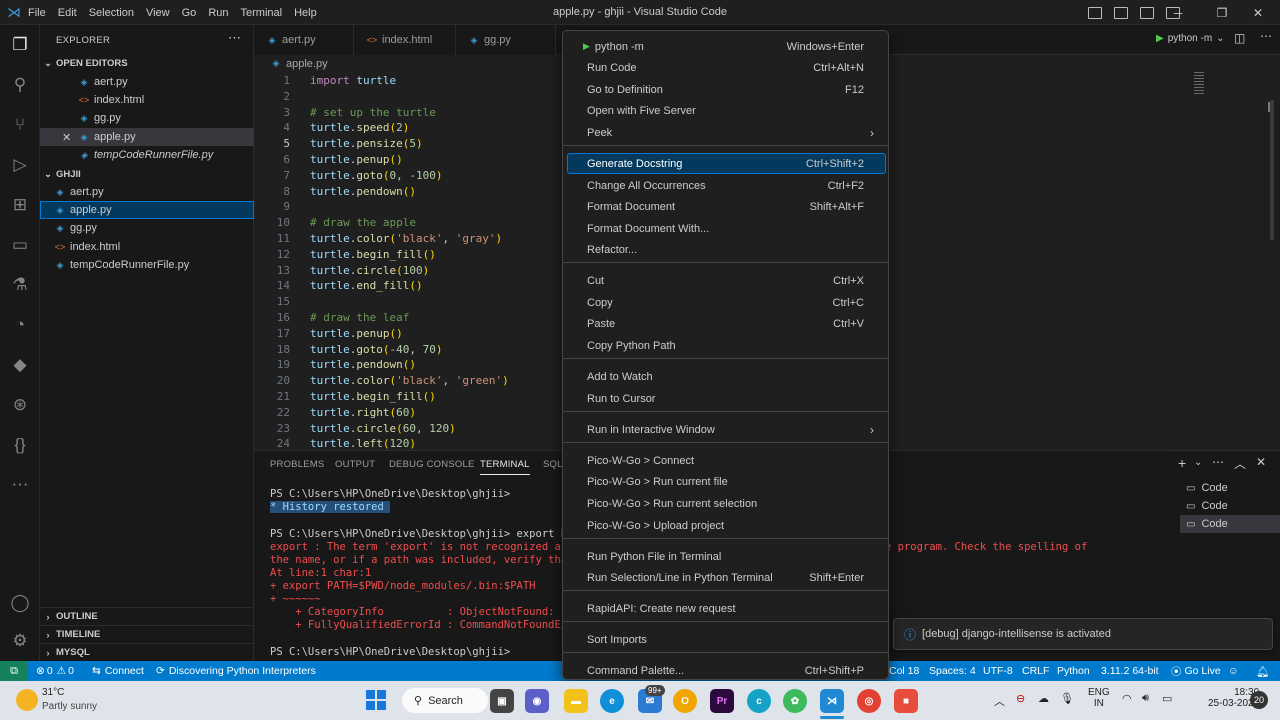 The width and height of the screenshot is (1280, 720). Describe the element at coordinates (1145, 698) in the screenshot. I see `volume-icon: 🔊︎` at that location.